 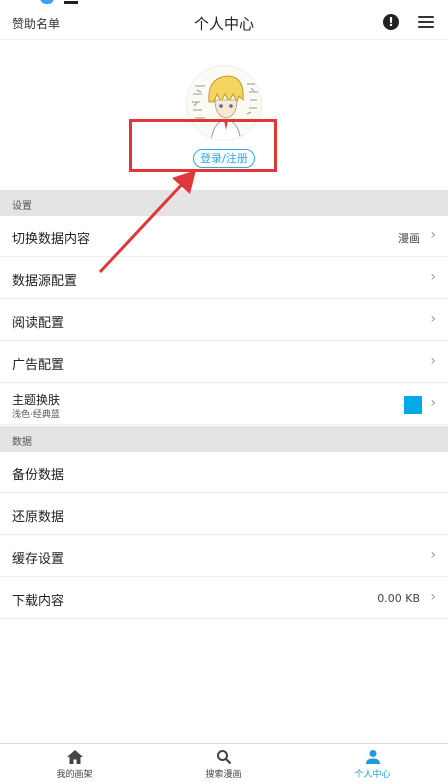 I want to click on data-item-label: 下载内容, so click(x=38, y=601).